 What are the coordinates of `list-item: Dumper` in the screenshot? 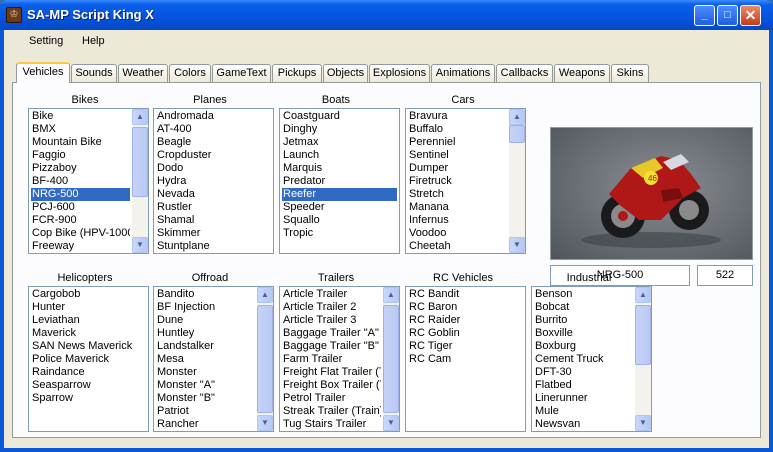 It's located at (457, 168).